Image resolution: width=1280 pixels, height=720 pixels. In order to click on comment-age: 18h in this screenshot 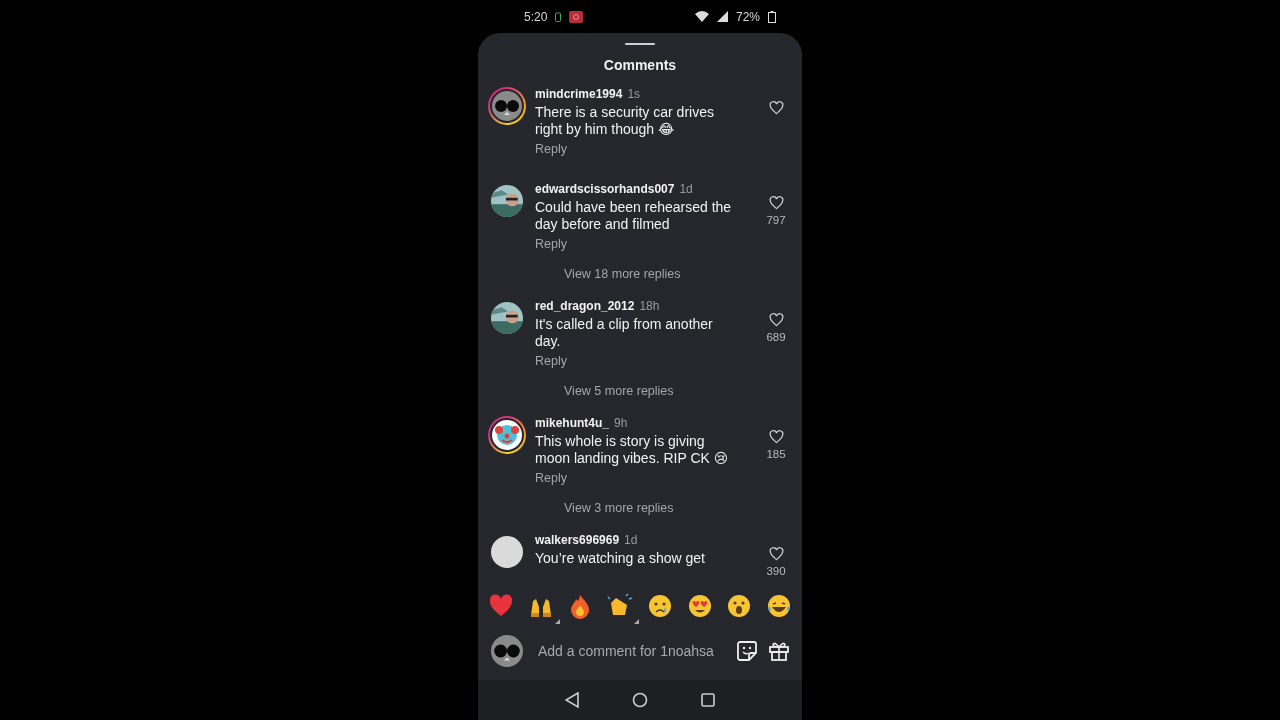, I will do `click(649, 306)`.